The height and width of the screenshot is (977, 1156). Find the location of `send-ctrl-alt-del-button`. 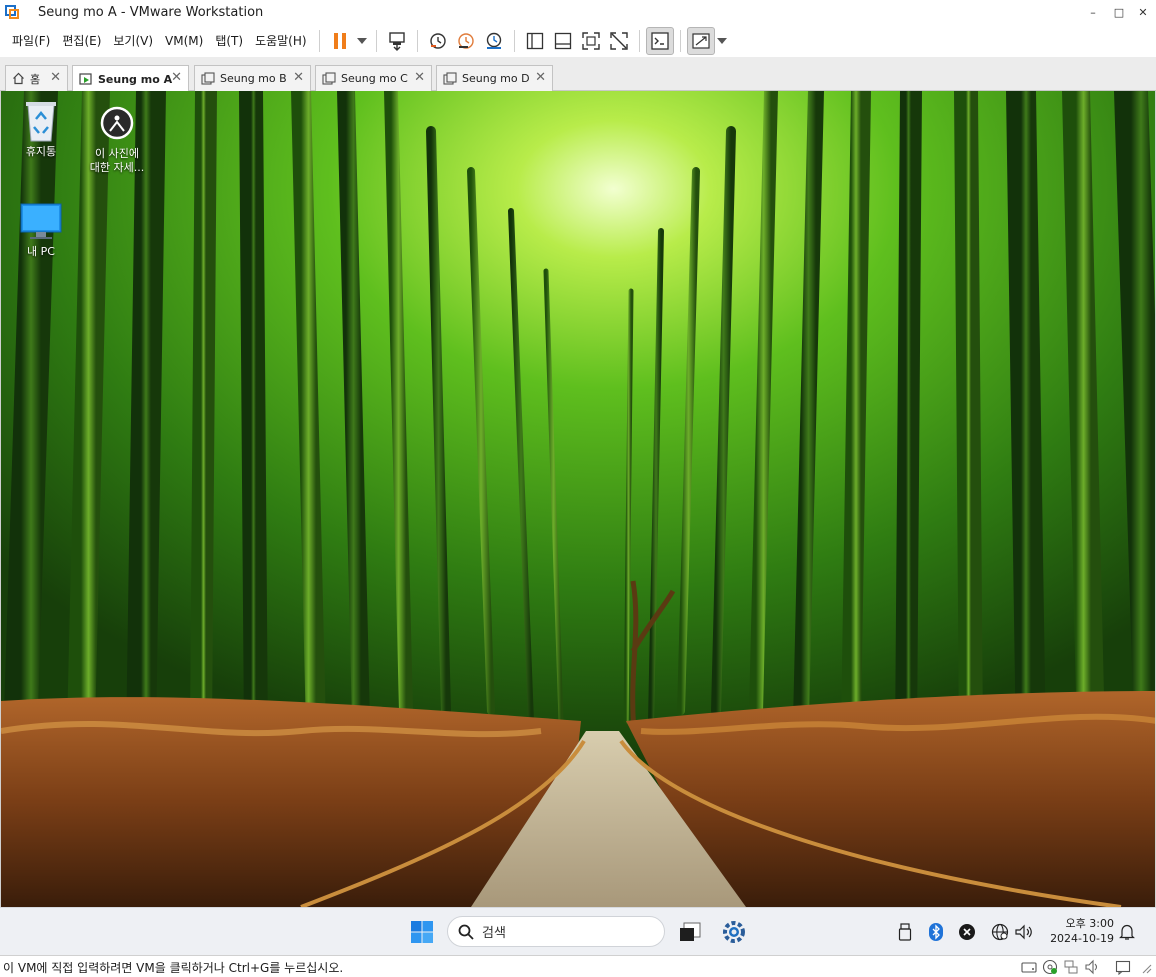

send-ctrl-alt-del-button is located at coordinates (397, 41).